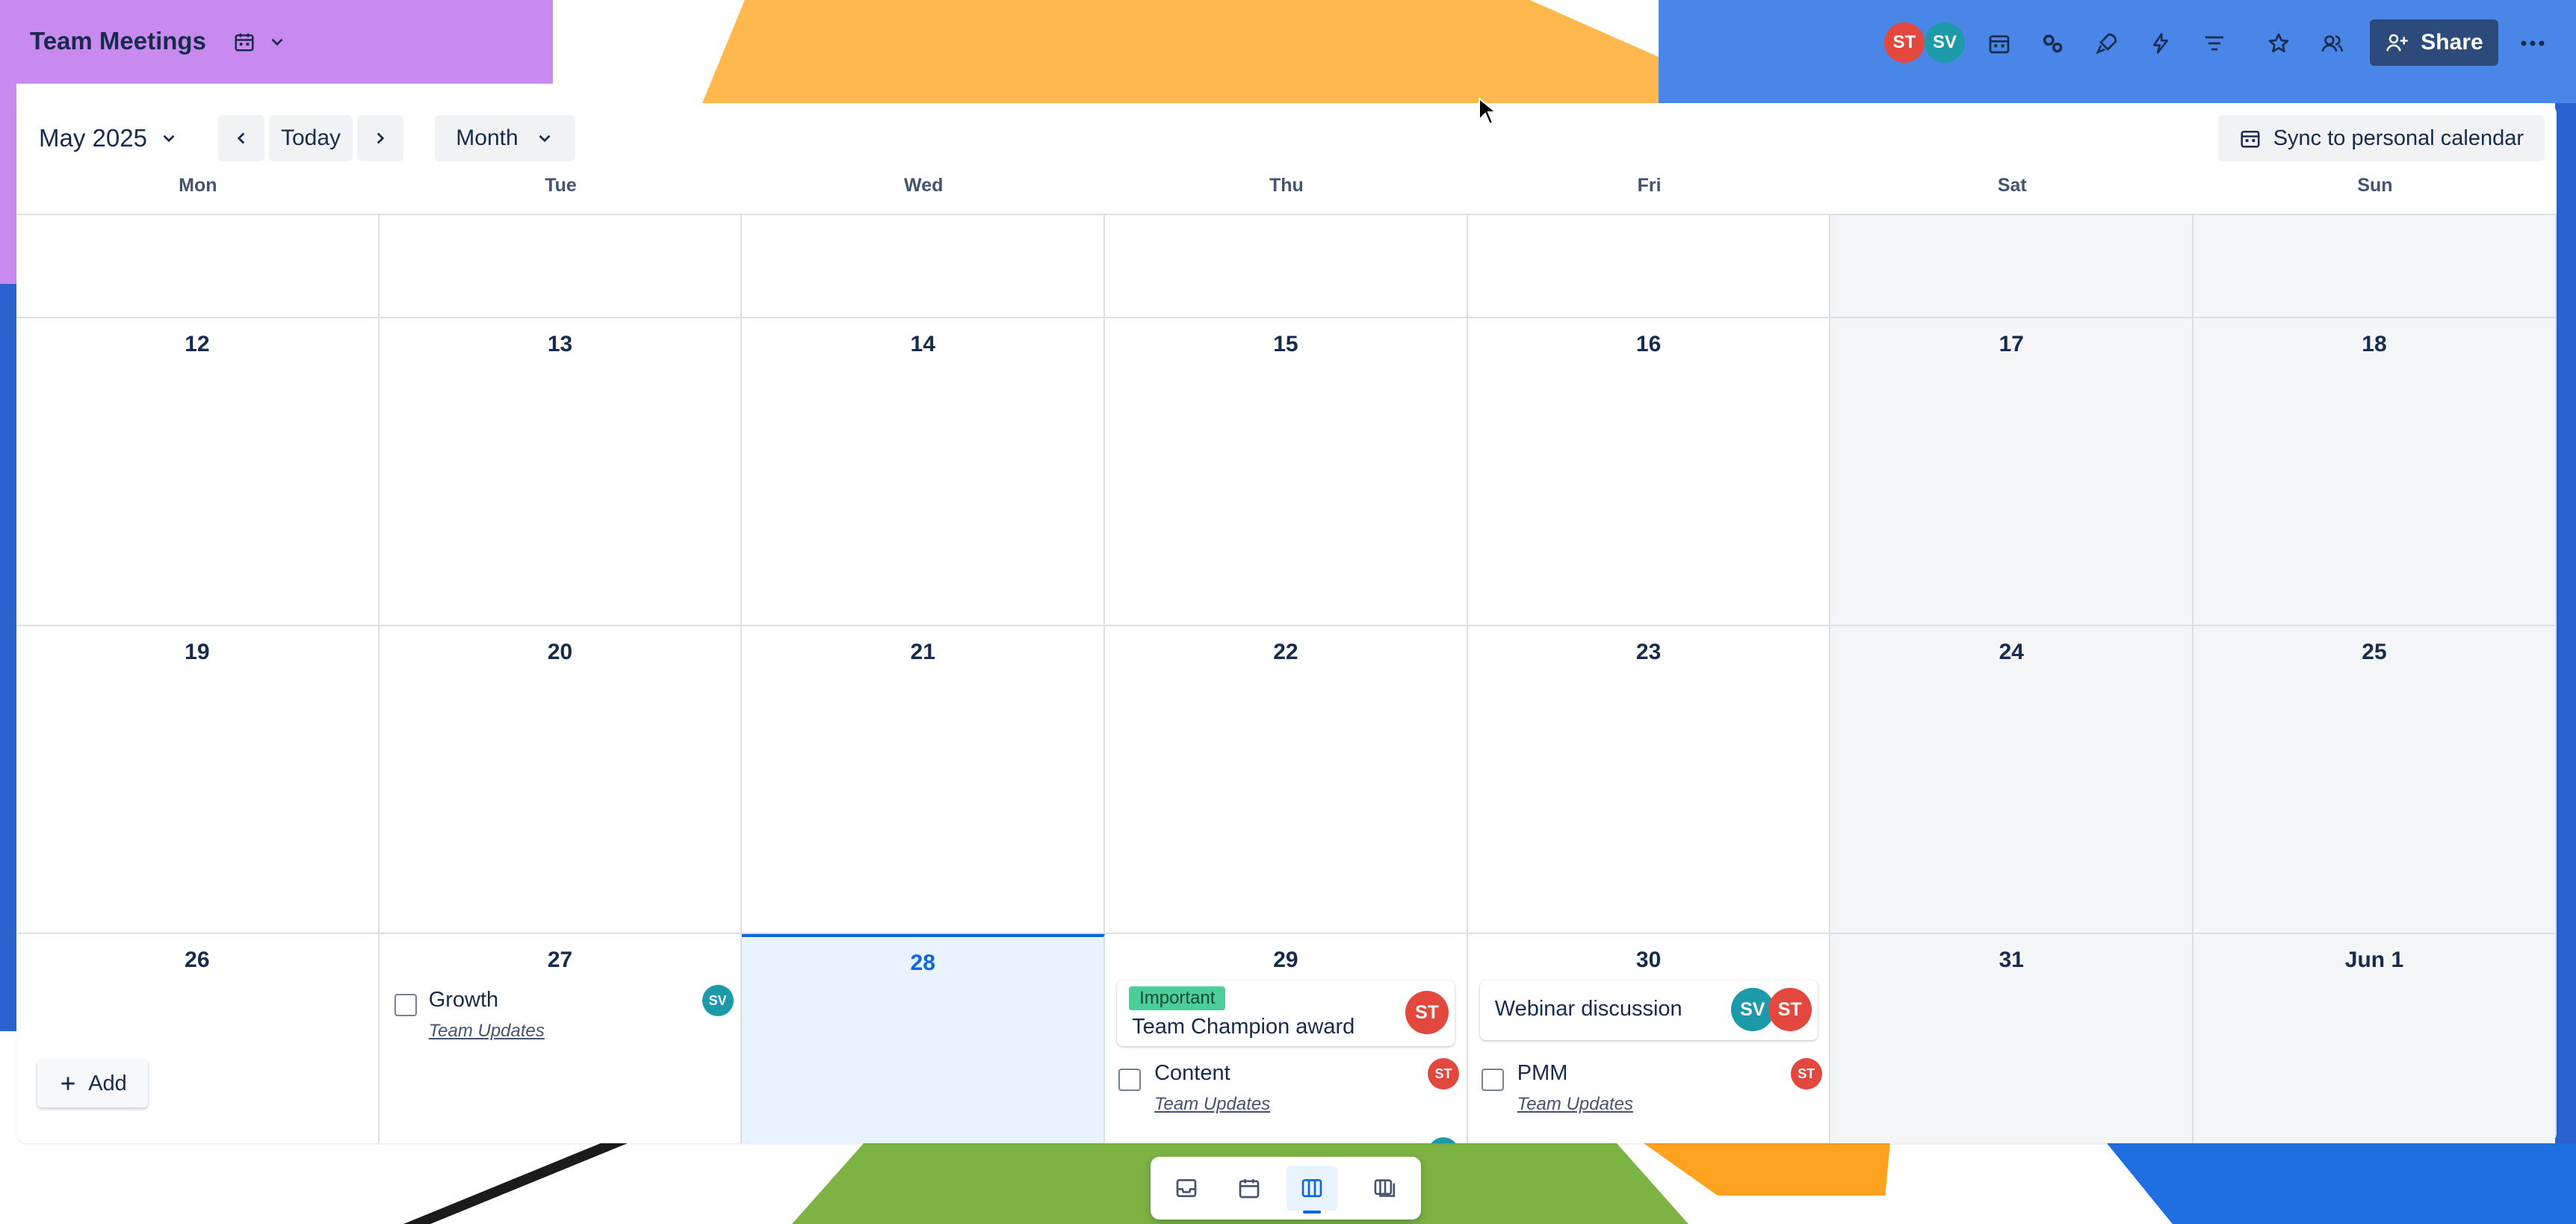 The height and width of the screenshot is (1224, 2576). I want to click on inbox-icon, so click(1186, 1188).